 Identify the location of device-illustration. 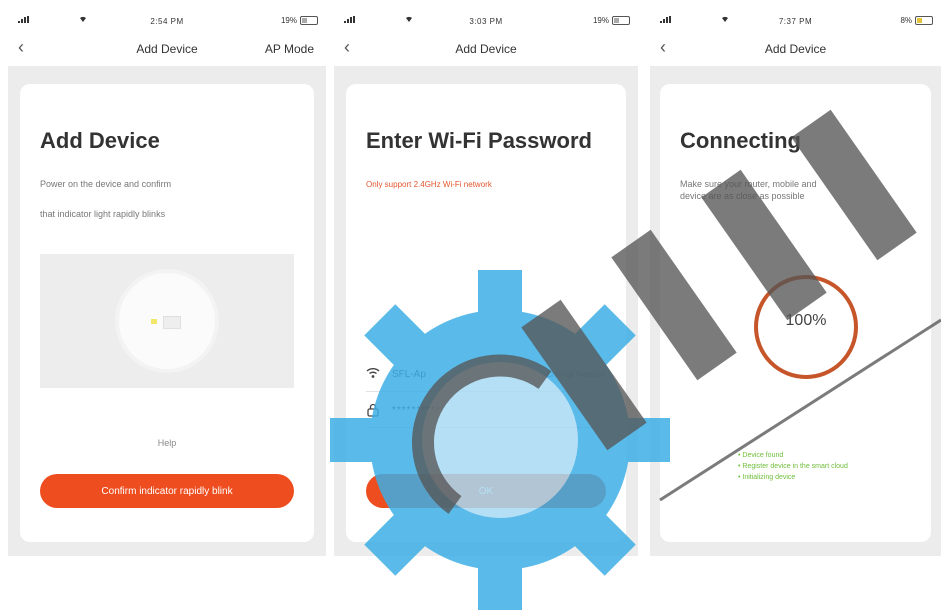
(167, 321).